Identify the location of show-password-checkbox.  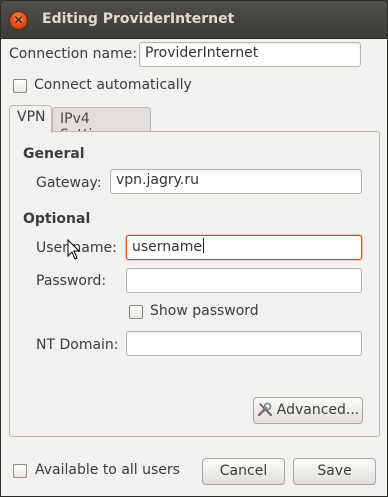
(136, 312).